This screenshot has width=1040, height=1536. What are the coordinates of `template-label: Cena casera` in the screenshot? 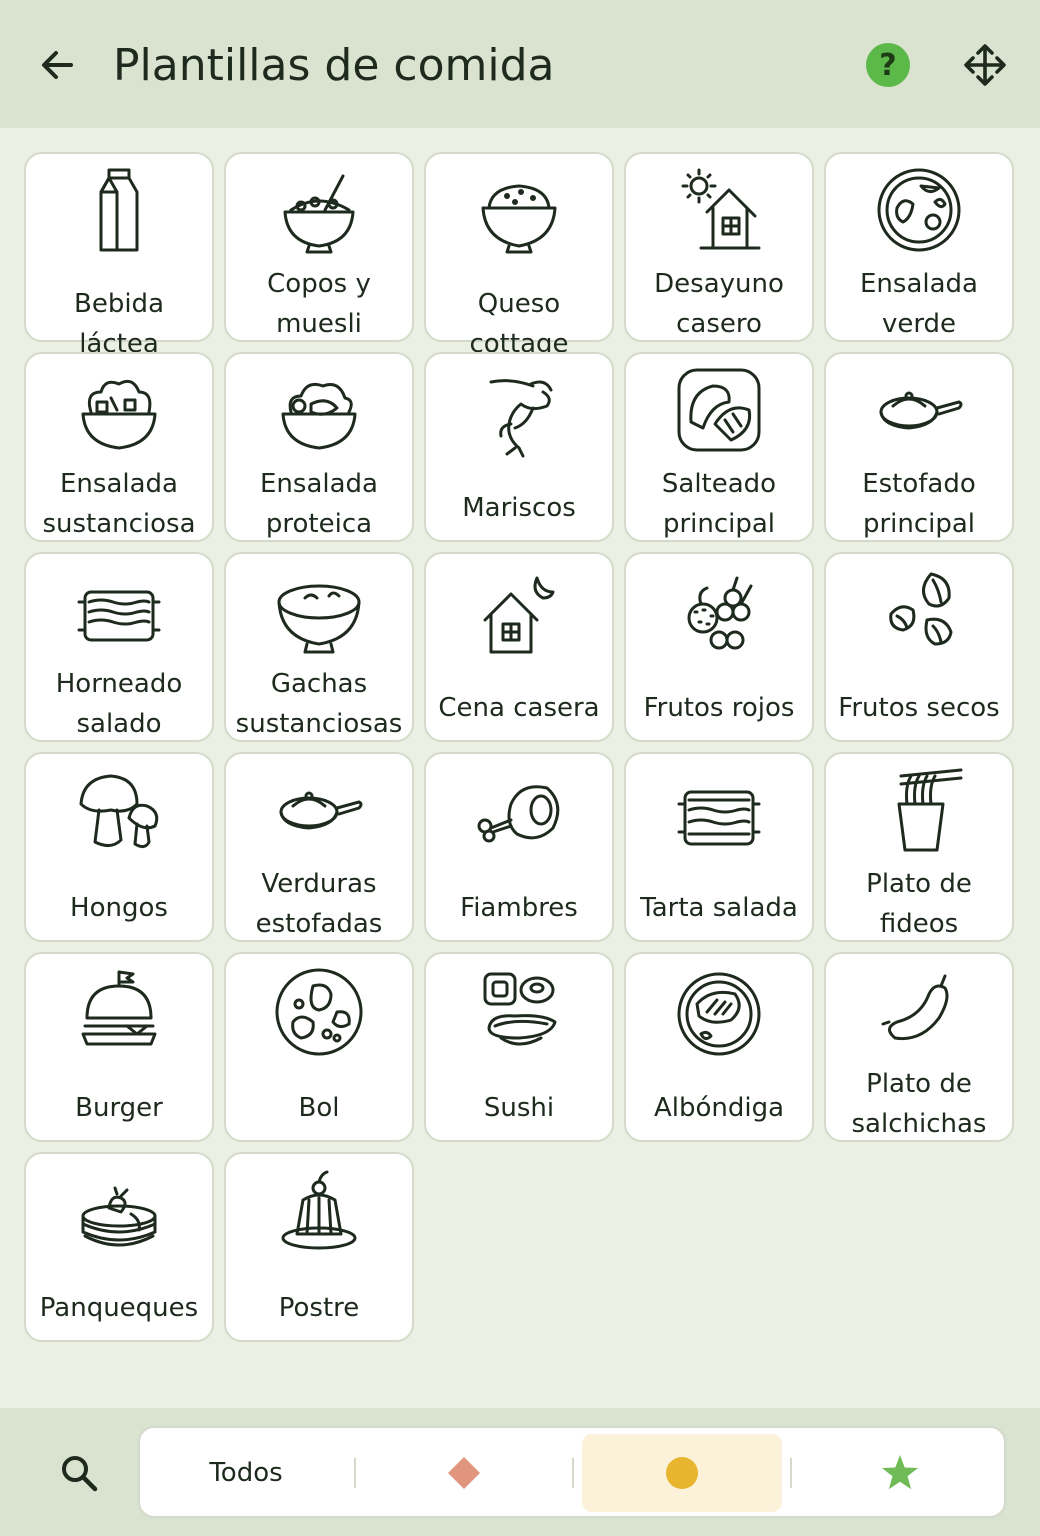 It's located at (519, 708).